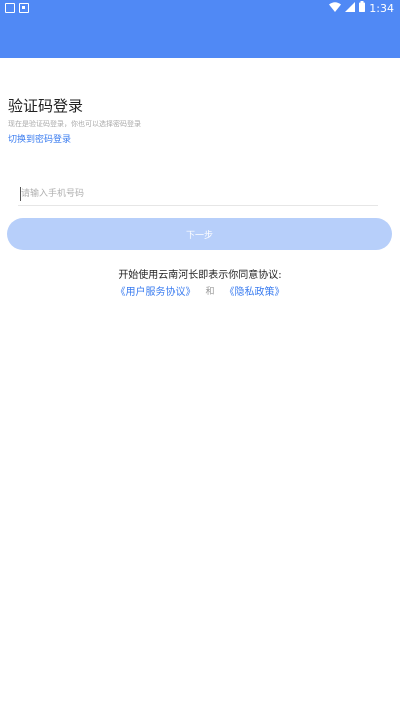  I want to click on page-title: 验证码登录, so click(46, 106).